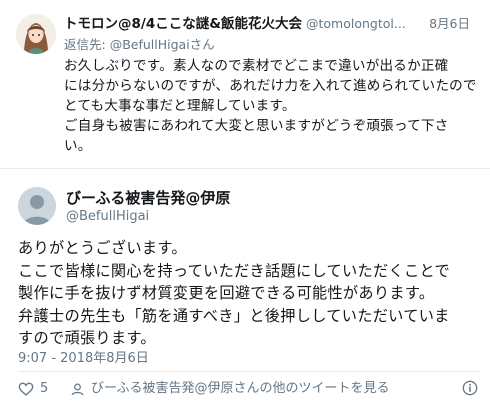 This screenshot has height=406, width=490. I want to click on reply-to-line: 返信先: @BefullHigaiさん, so click(139, 45).